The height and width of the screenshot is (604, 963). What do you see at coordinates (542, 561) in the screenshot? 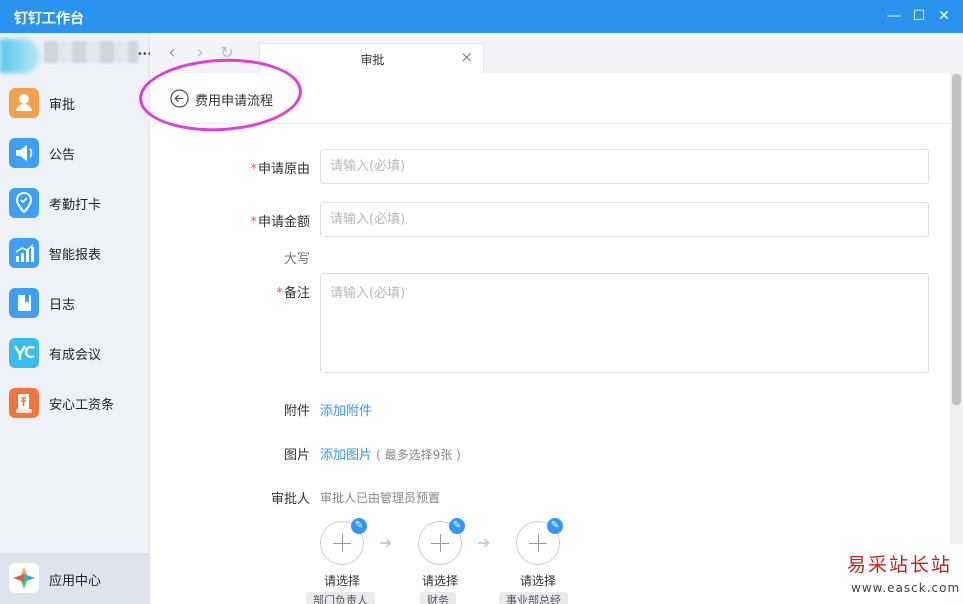
I see `approver-node: ✎ 请选择 事业部总经` at bounding box center [542, 561].